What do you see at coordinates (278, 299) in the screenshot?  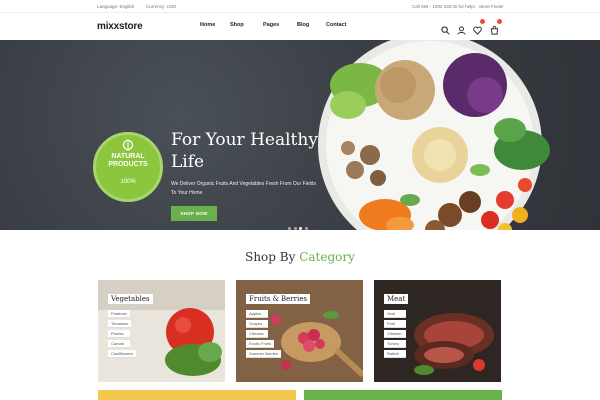 I see `category-title: Fruits & Berries` at bounding box center [278, 299].